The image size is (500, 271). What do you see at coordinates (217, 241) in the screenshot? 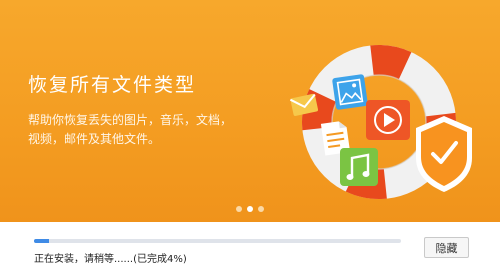
I see `install-progress-bar` at bounding box center [217, 241].